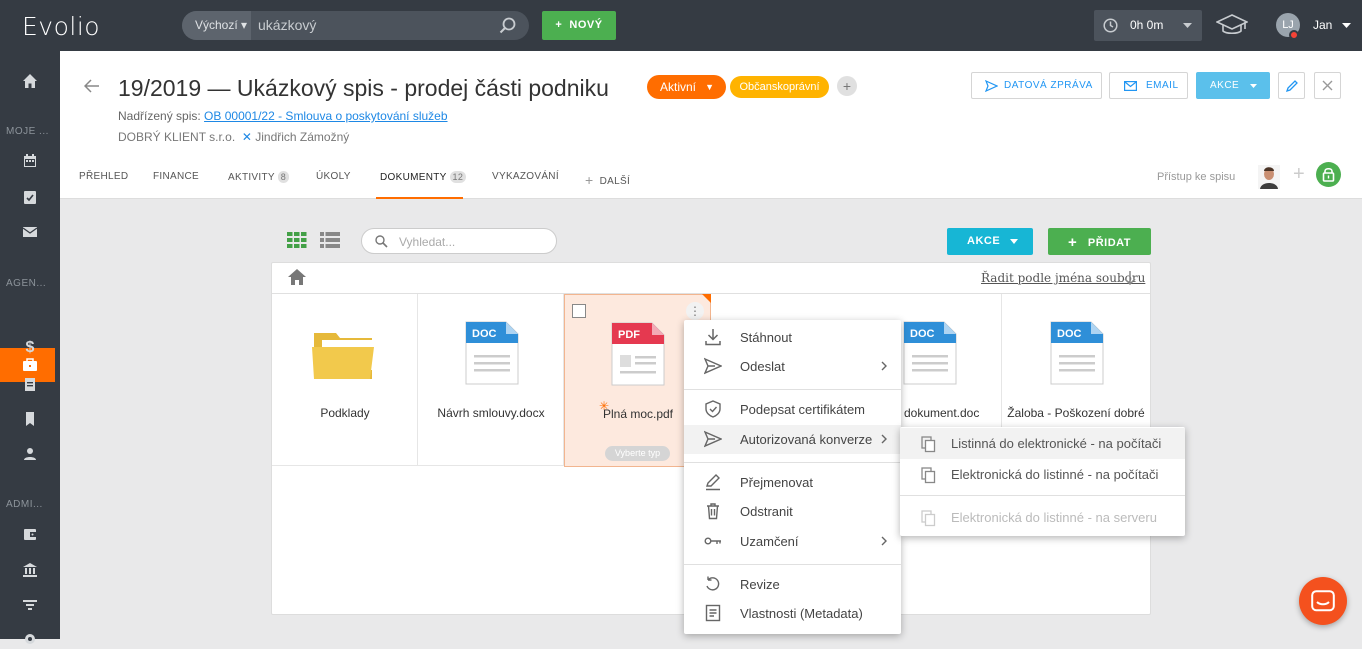  I want to click on selection-corner-marker, so click(706, 298).